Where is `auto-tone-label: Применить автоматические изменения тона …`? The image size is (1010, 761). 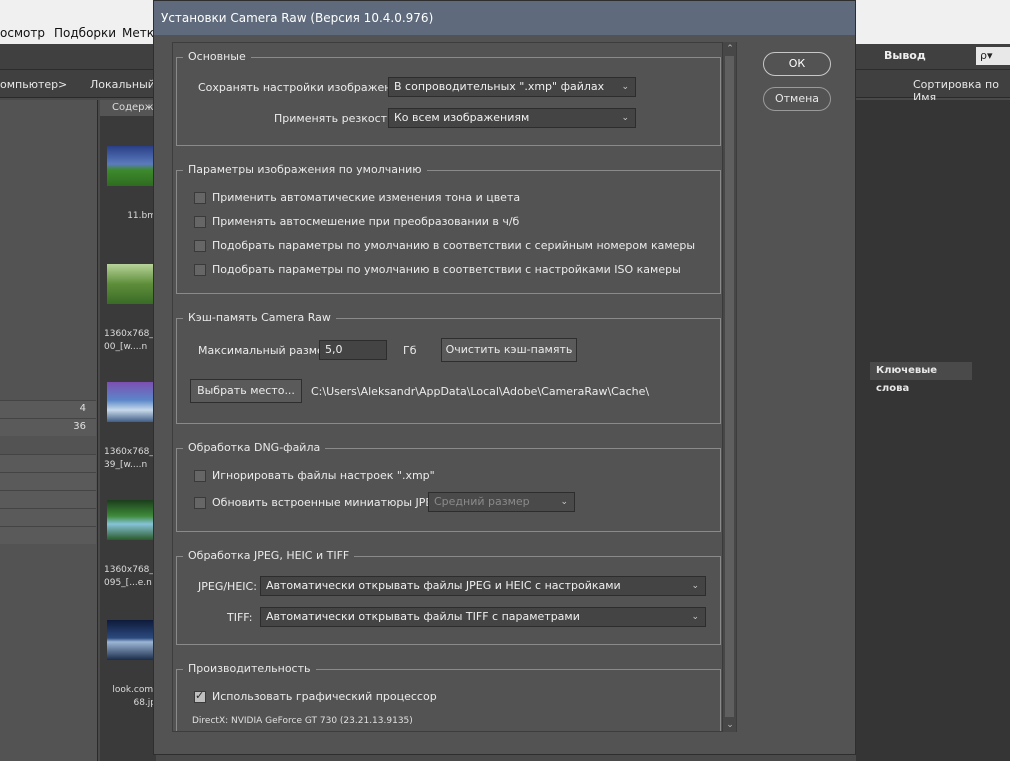
auto-tone-label: Применить автоматические изменения тона … is located at coordinates (366, 197).